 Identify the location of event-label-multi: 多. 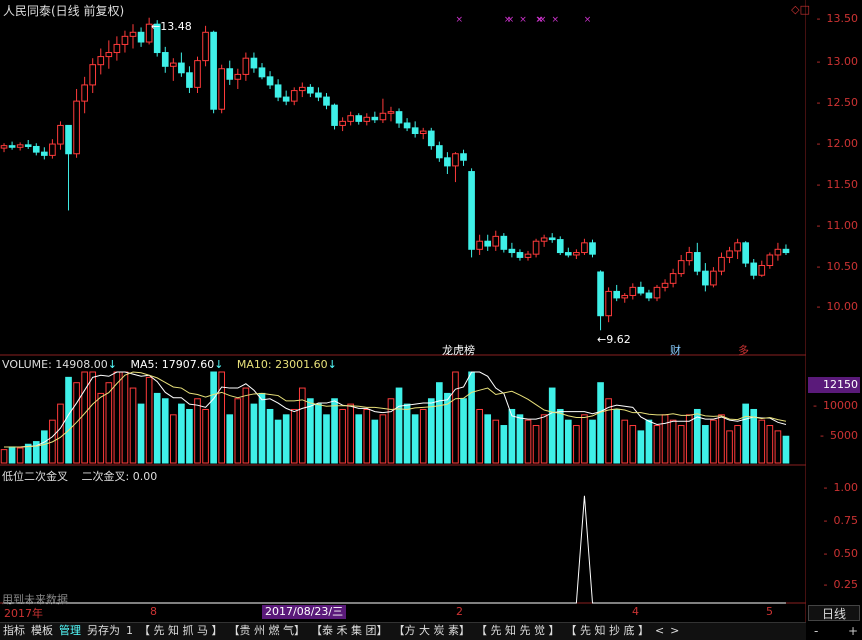
(743, 350).